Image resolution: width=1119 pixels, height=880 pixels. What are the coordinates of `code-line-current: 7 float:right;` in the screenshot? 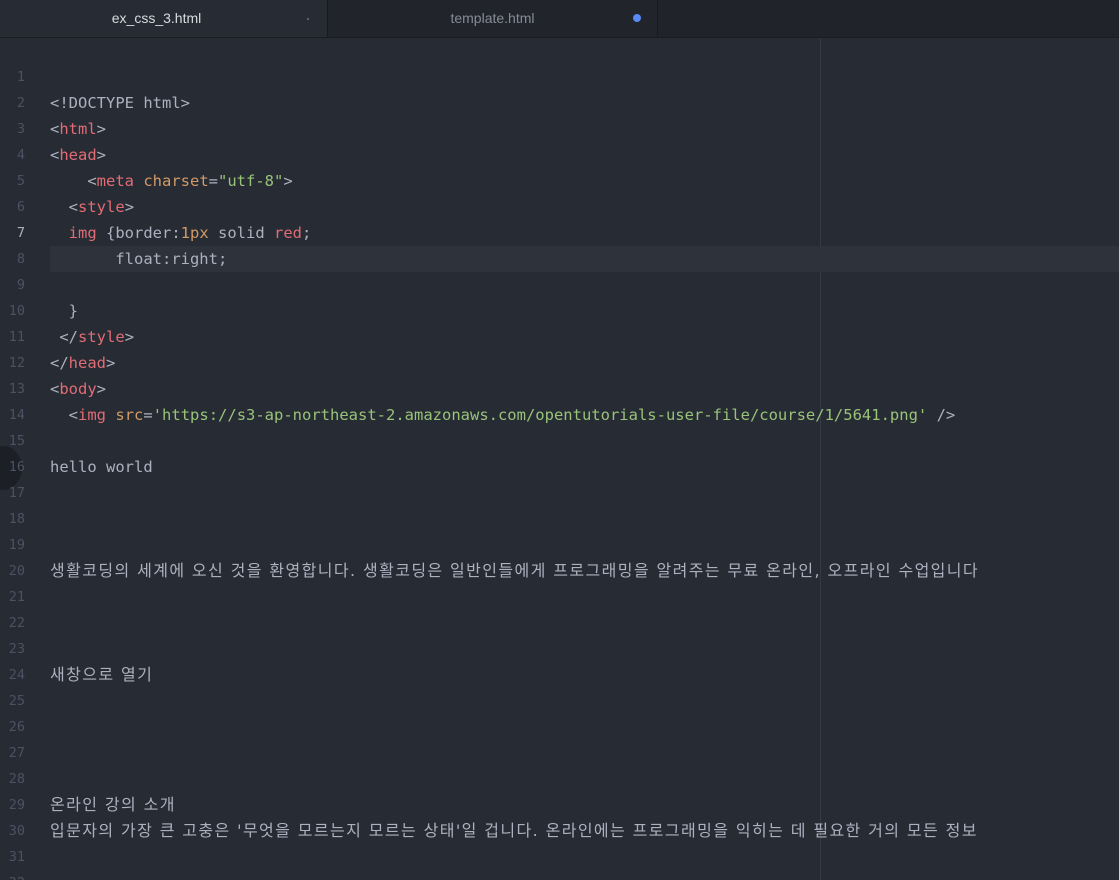 It's located at (559, 233).